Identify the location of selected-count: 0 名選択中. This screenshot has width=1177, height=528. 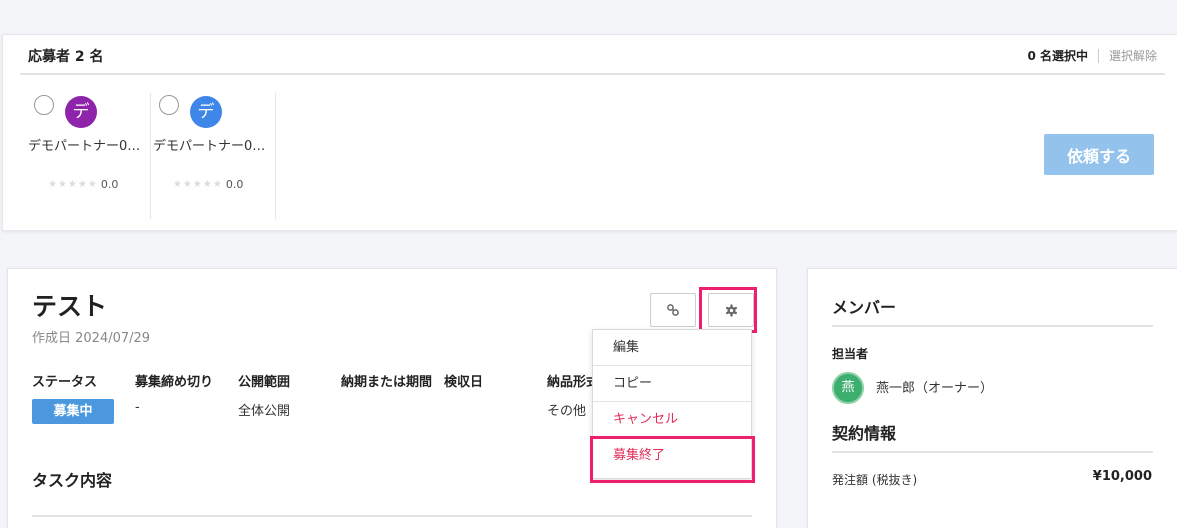
(1057, 56).